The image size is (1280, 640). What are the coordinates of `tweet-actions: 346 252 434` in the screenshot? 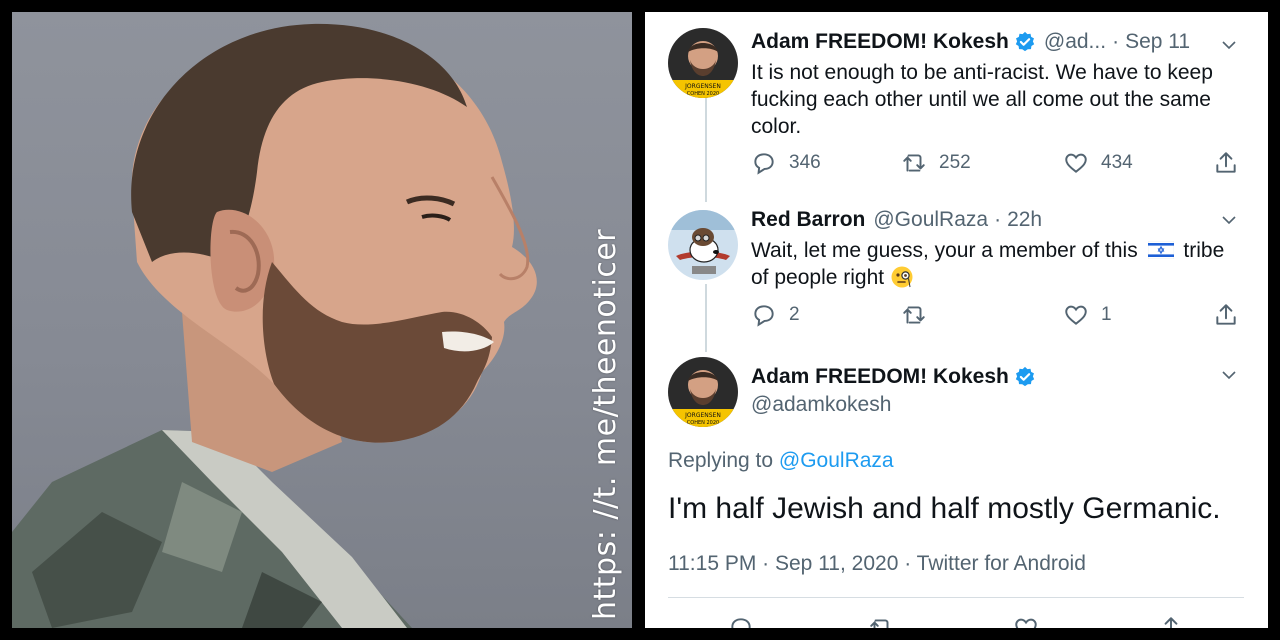 It's located at (999, 165).